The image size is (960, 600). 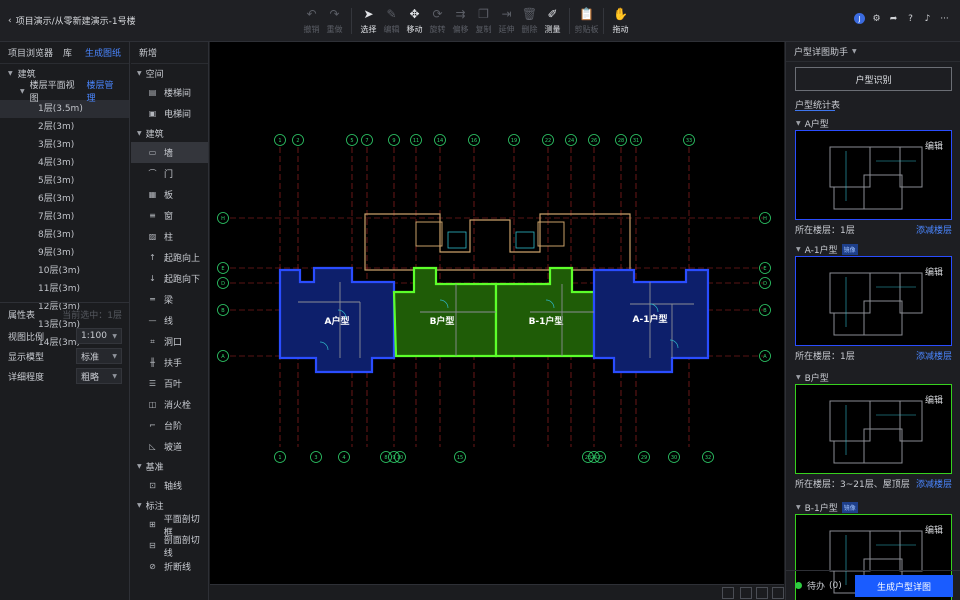 What do you see at coordinates (169, 320) in the screenshot?
I see `component-line: — 线` at bounding box center [169, 320].